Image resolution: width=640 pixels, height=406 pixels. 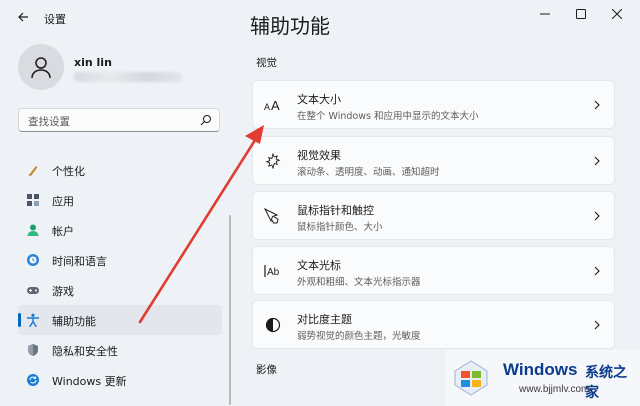 What do you see at coordinates (230, 310) in the screenshot?
I see `sidebar-scrollbar` at bounding box center [230, 310].